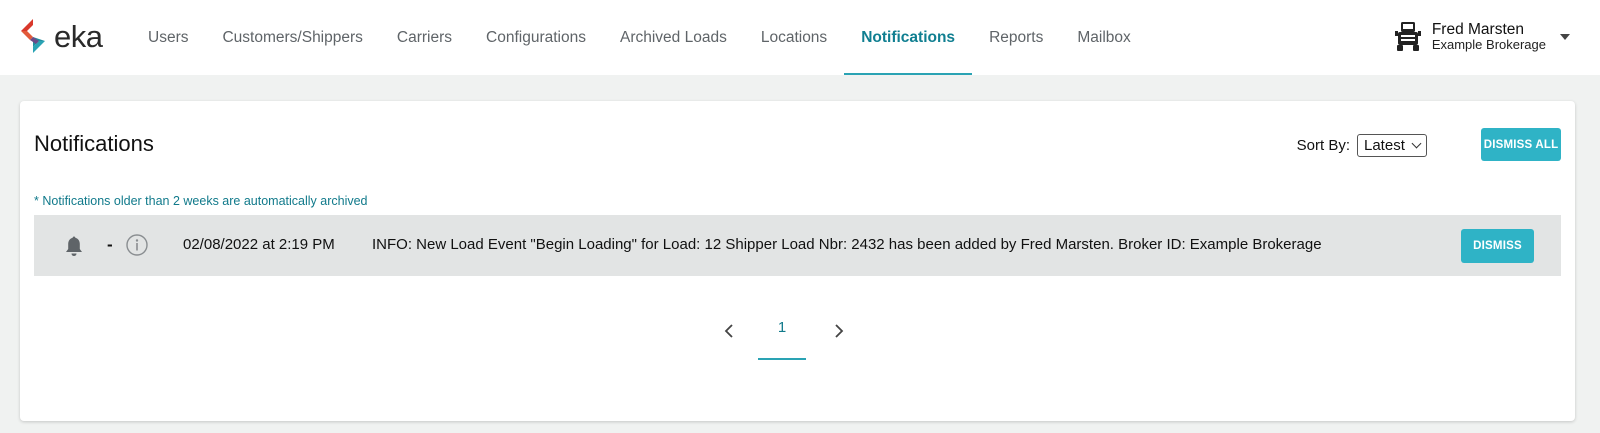 This screenshot has width=1600, height=433. I want to click on sort-control: Sort By: Latest, so click(1362, 145).